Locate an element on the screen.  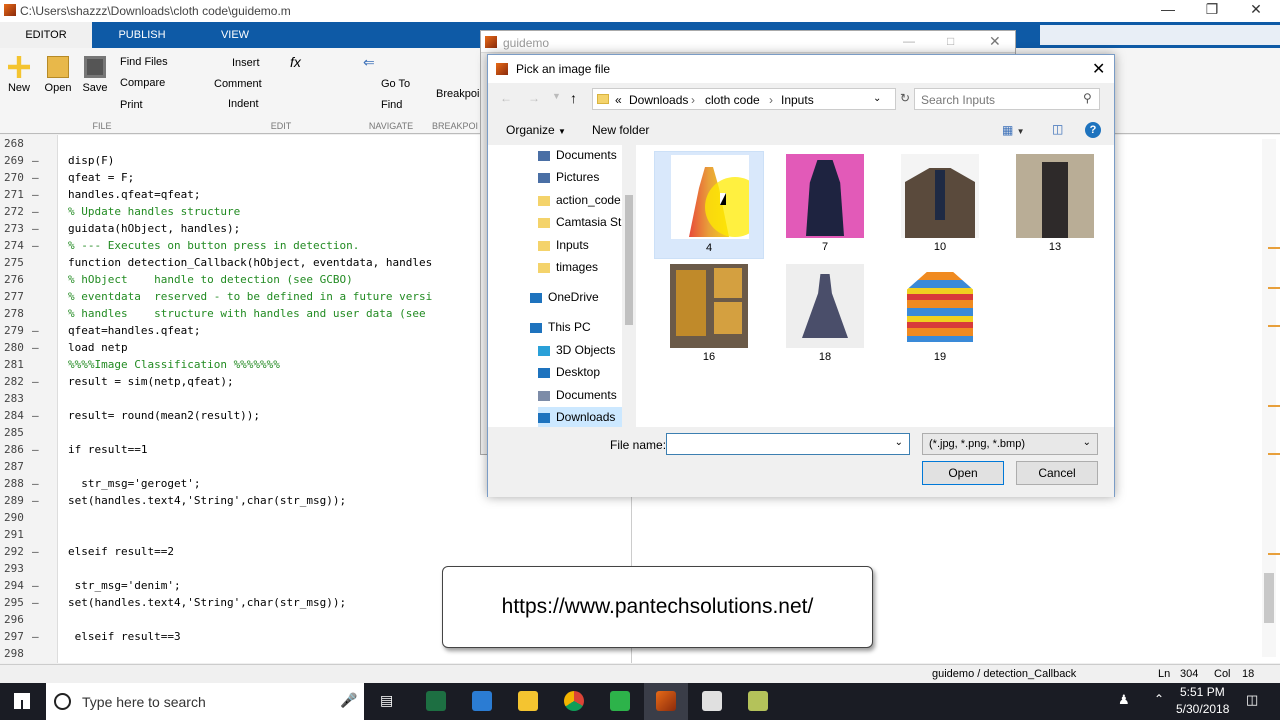
cancel-button: Cancel is located at coordinates (1057, 473).